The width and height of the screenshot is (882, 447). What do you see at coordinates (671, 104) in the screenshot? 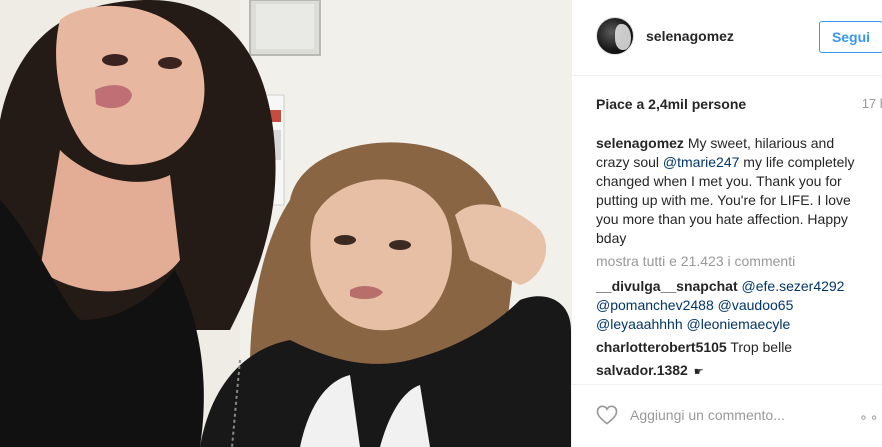
I see `likes-count: Piace a 2,4mil persone` at bounding box center [671, 104].